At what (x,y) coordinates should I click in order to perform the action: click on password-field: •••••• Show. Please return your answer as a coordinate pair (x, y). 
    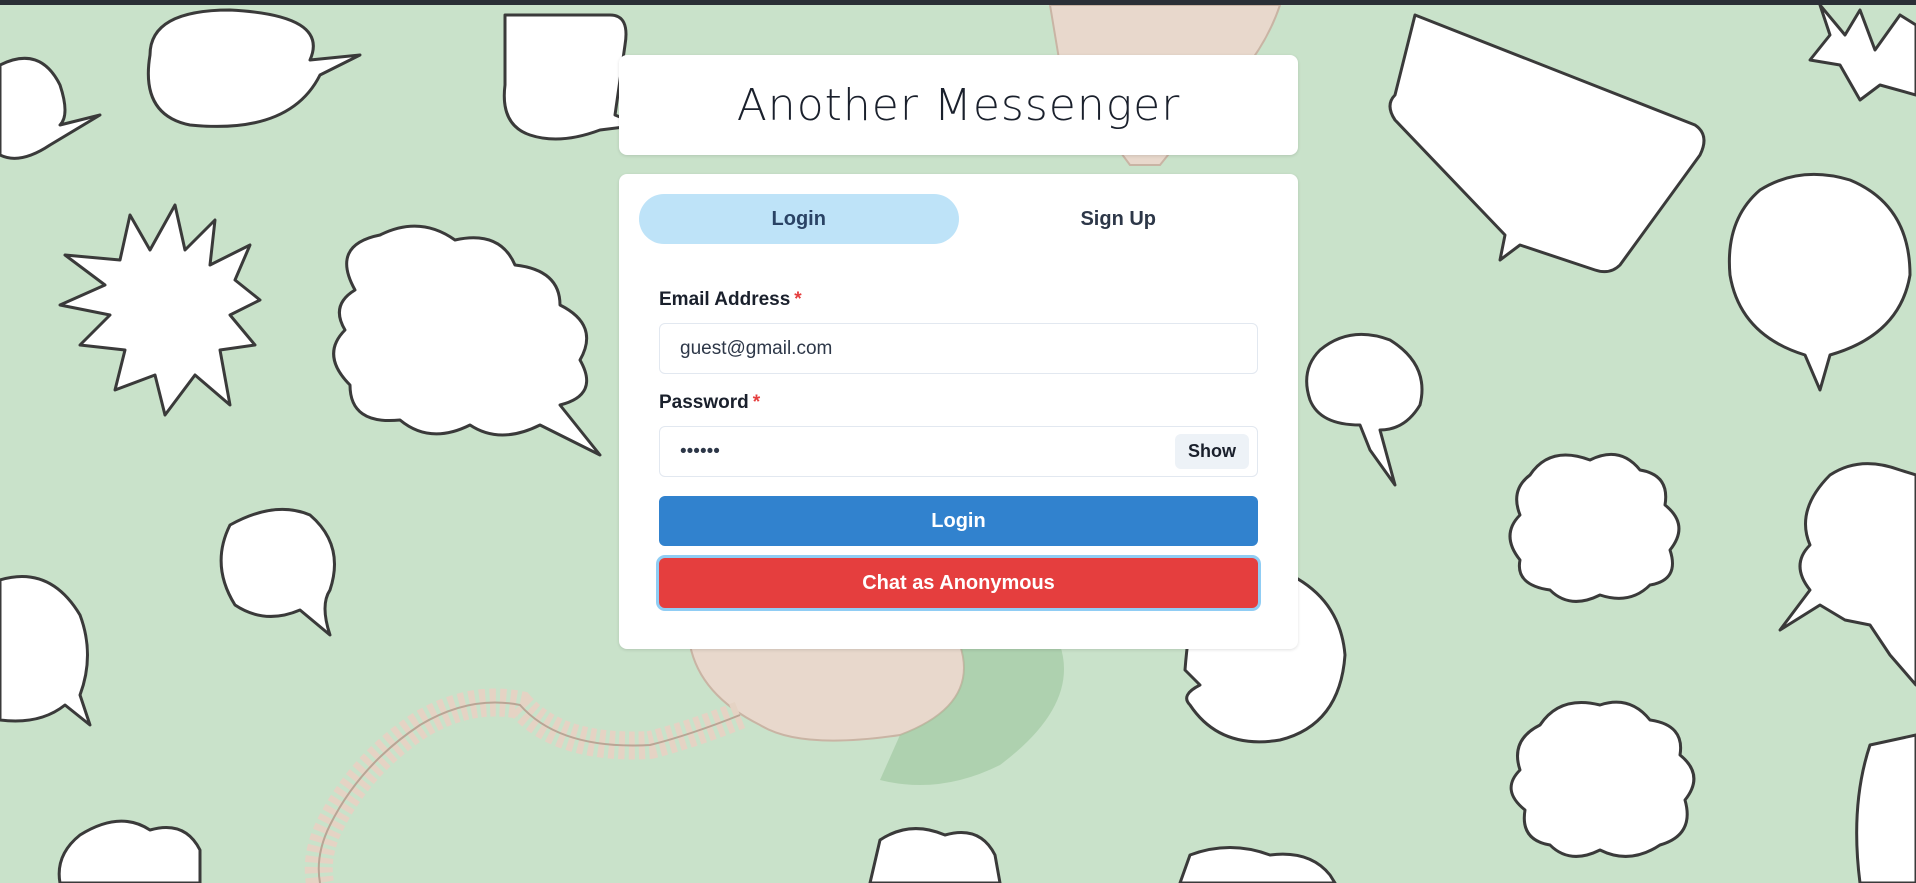
    Looking at the image, I should click on (958, 451).